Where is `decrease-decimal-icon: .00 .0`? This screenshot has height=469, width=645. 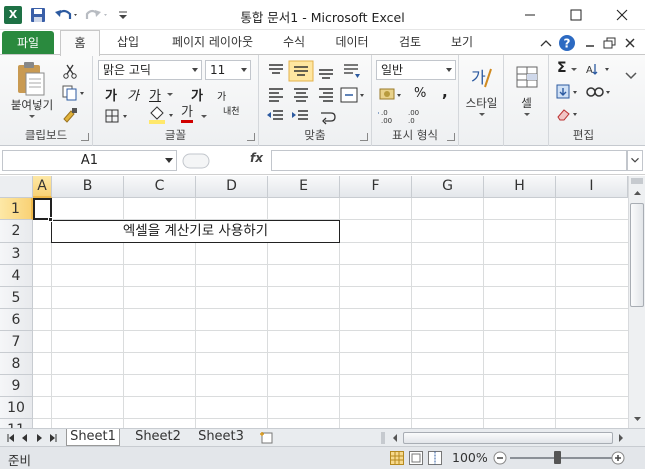
decrease-decimal-icon: .00 .0 is located at coordinates (413, 117).